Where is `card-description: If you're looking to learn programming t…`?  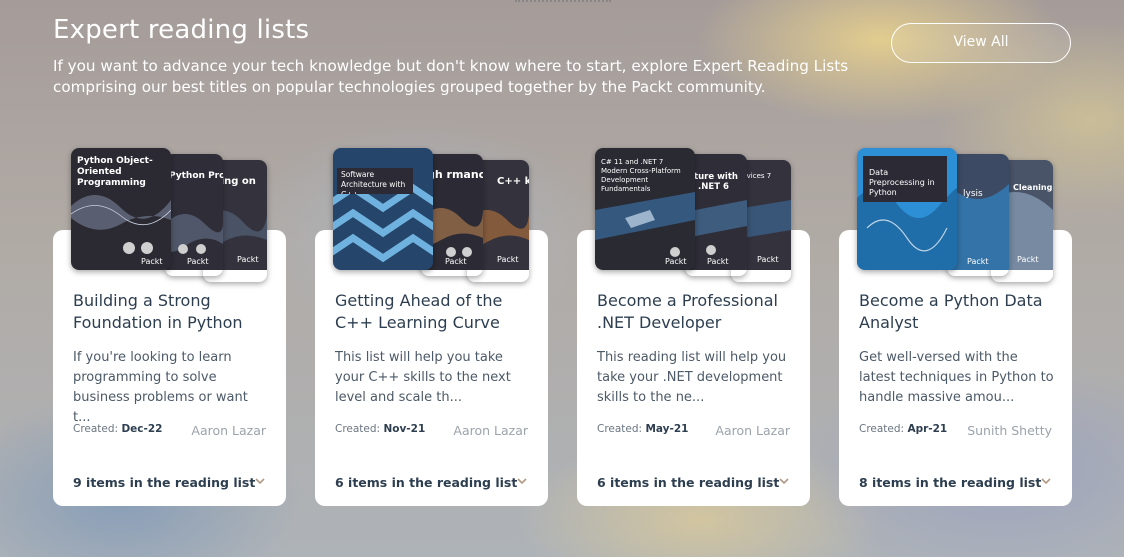 card-description: If you're looking to learn programming t… is located at coordinates (160, 387).